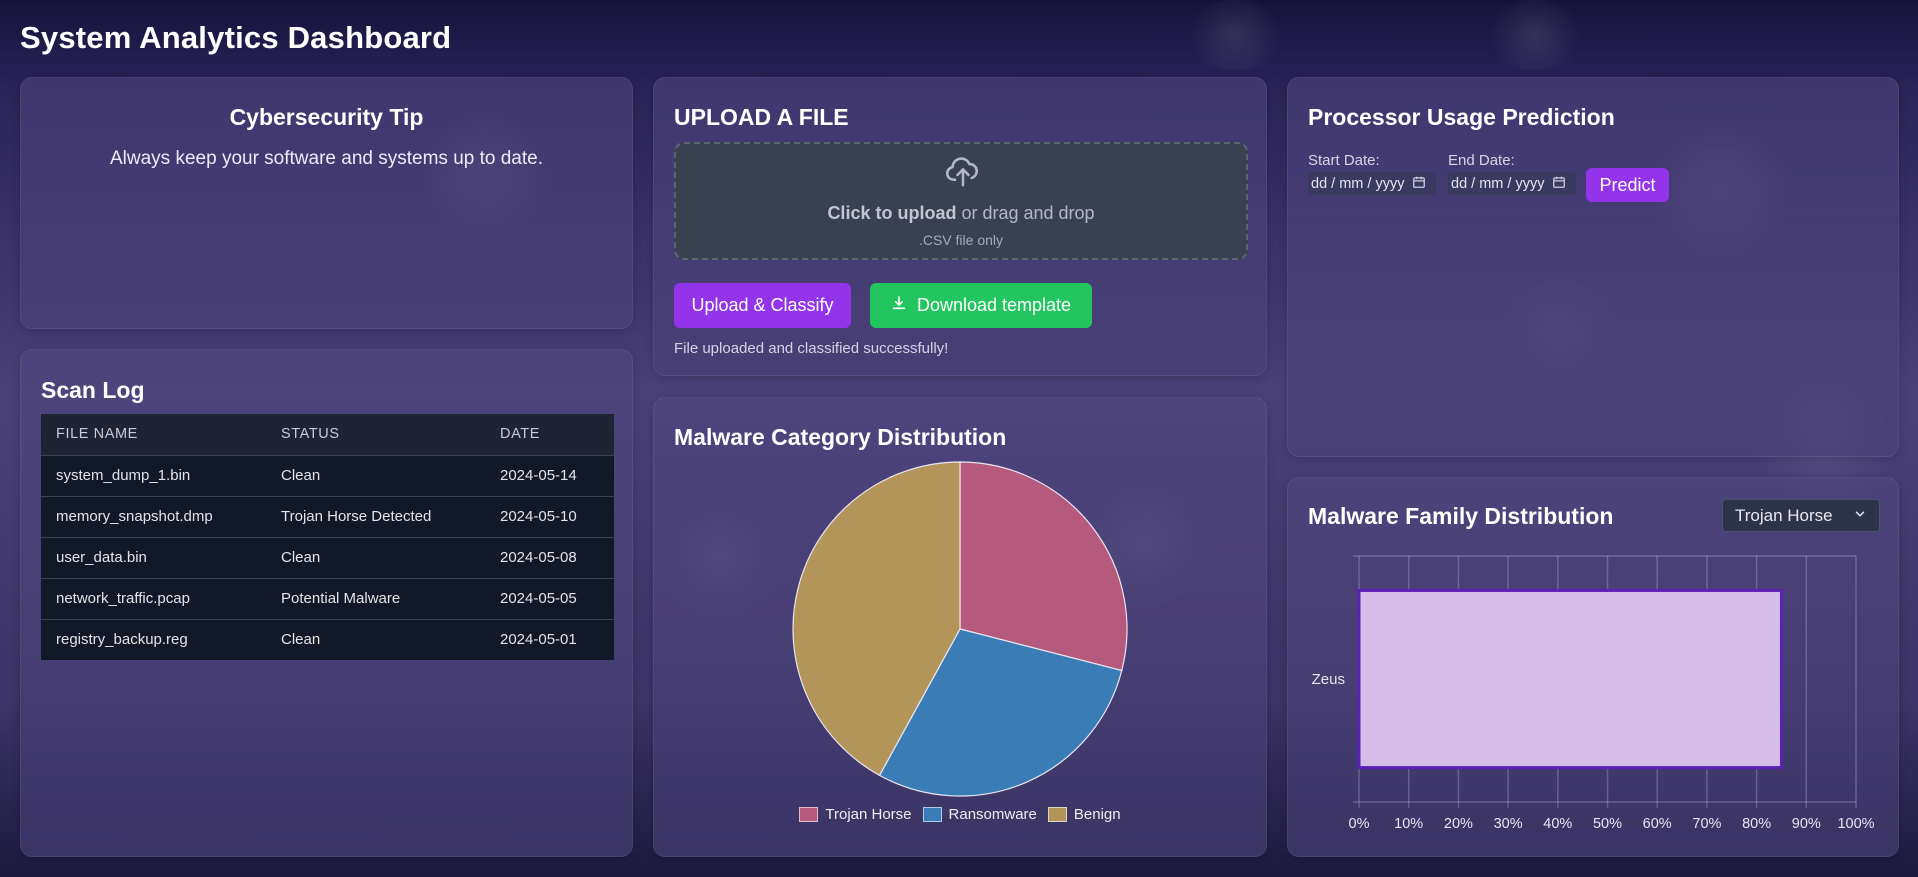 This screenshot has width=1918, height=877. Describe the element at coordinates (153, 516) in the screenshot. I see `file-name-cell: memory_snapshot.dmp` at that location.